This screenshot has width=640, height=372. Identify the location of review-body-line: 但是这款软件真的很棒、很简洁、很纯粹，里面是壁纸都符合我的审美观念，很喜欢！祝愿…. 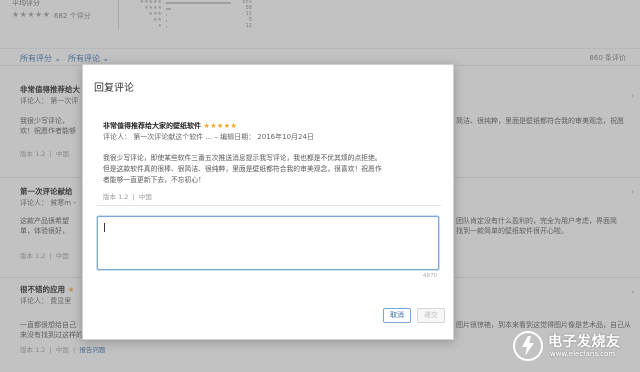
(242, 169).